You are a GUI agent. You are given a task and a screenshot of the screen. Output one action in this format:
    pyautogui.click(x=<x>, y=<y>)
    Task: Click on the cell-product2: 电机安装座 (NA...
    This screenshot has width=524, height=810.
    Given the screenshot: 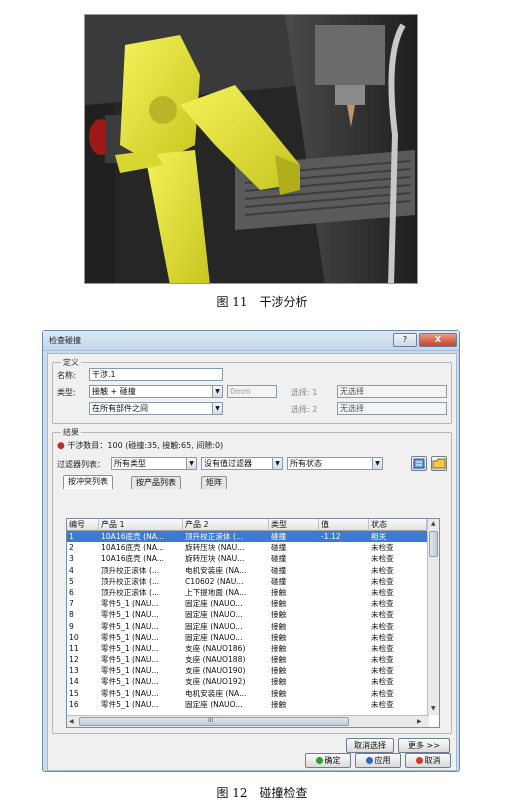 What is the action you would take?
    pyautogui.click(x=216, y=570)
    